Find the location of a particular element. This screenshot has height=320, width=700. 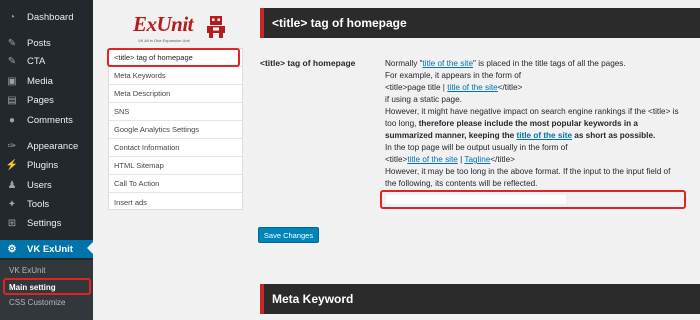

nav-item-insert-ads: Insert ads is located at coordinates (175, 202).